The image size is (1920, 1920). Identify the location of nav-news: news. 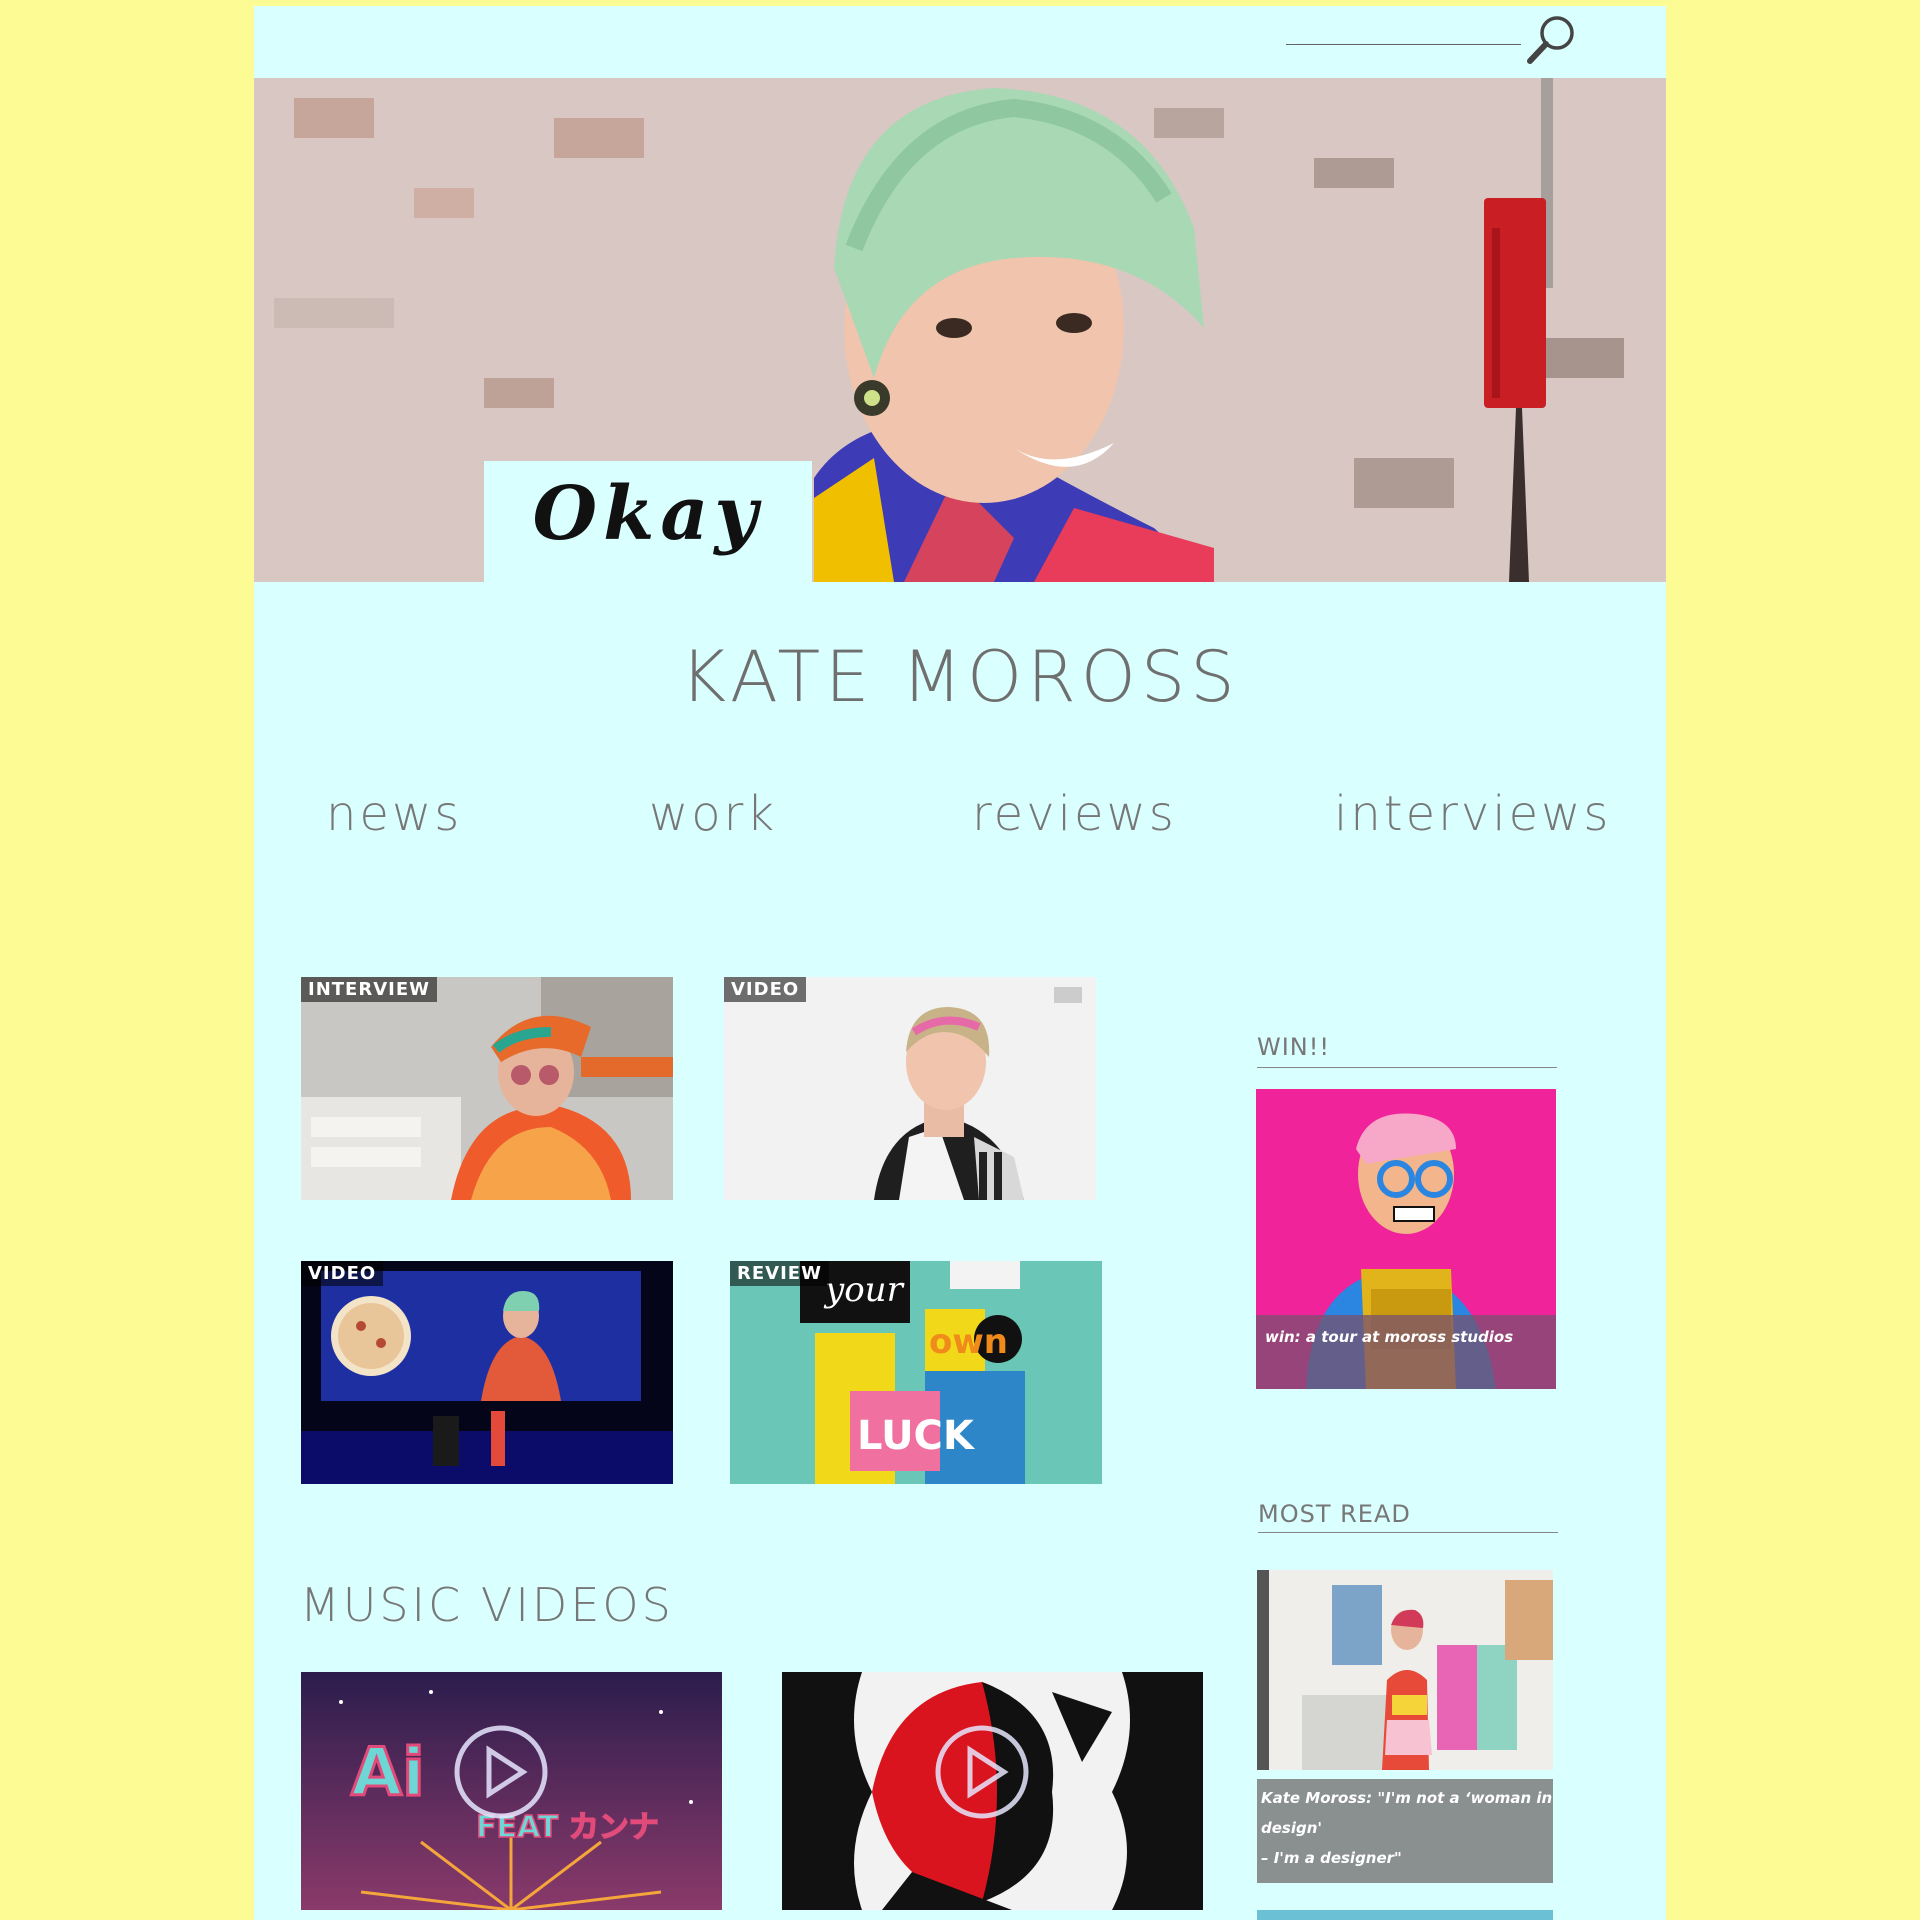
(394, 814).